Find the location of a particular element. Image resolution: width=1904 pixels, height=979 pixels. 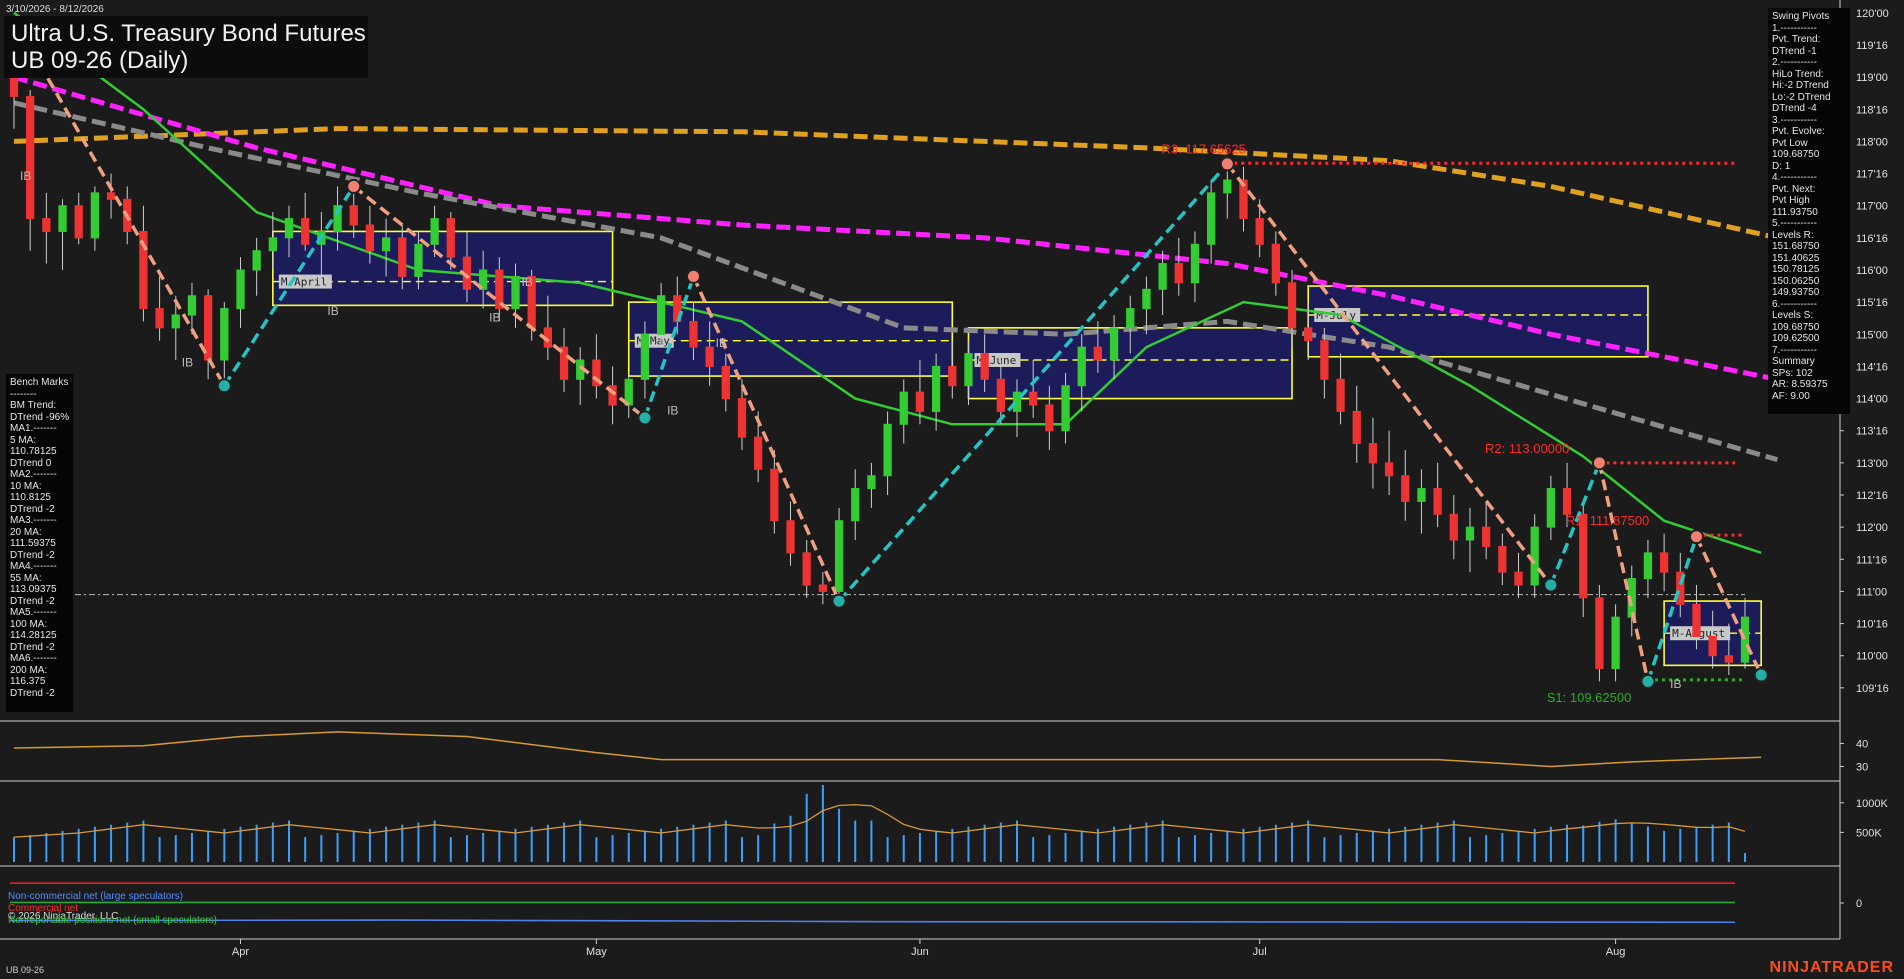

swing-line is located at coordinates (1623, 572).